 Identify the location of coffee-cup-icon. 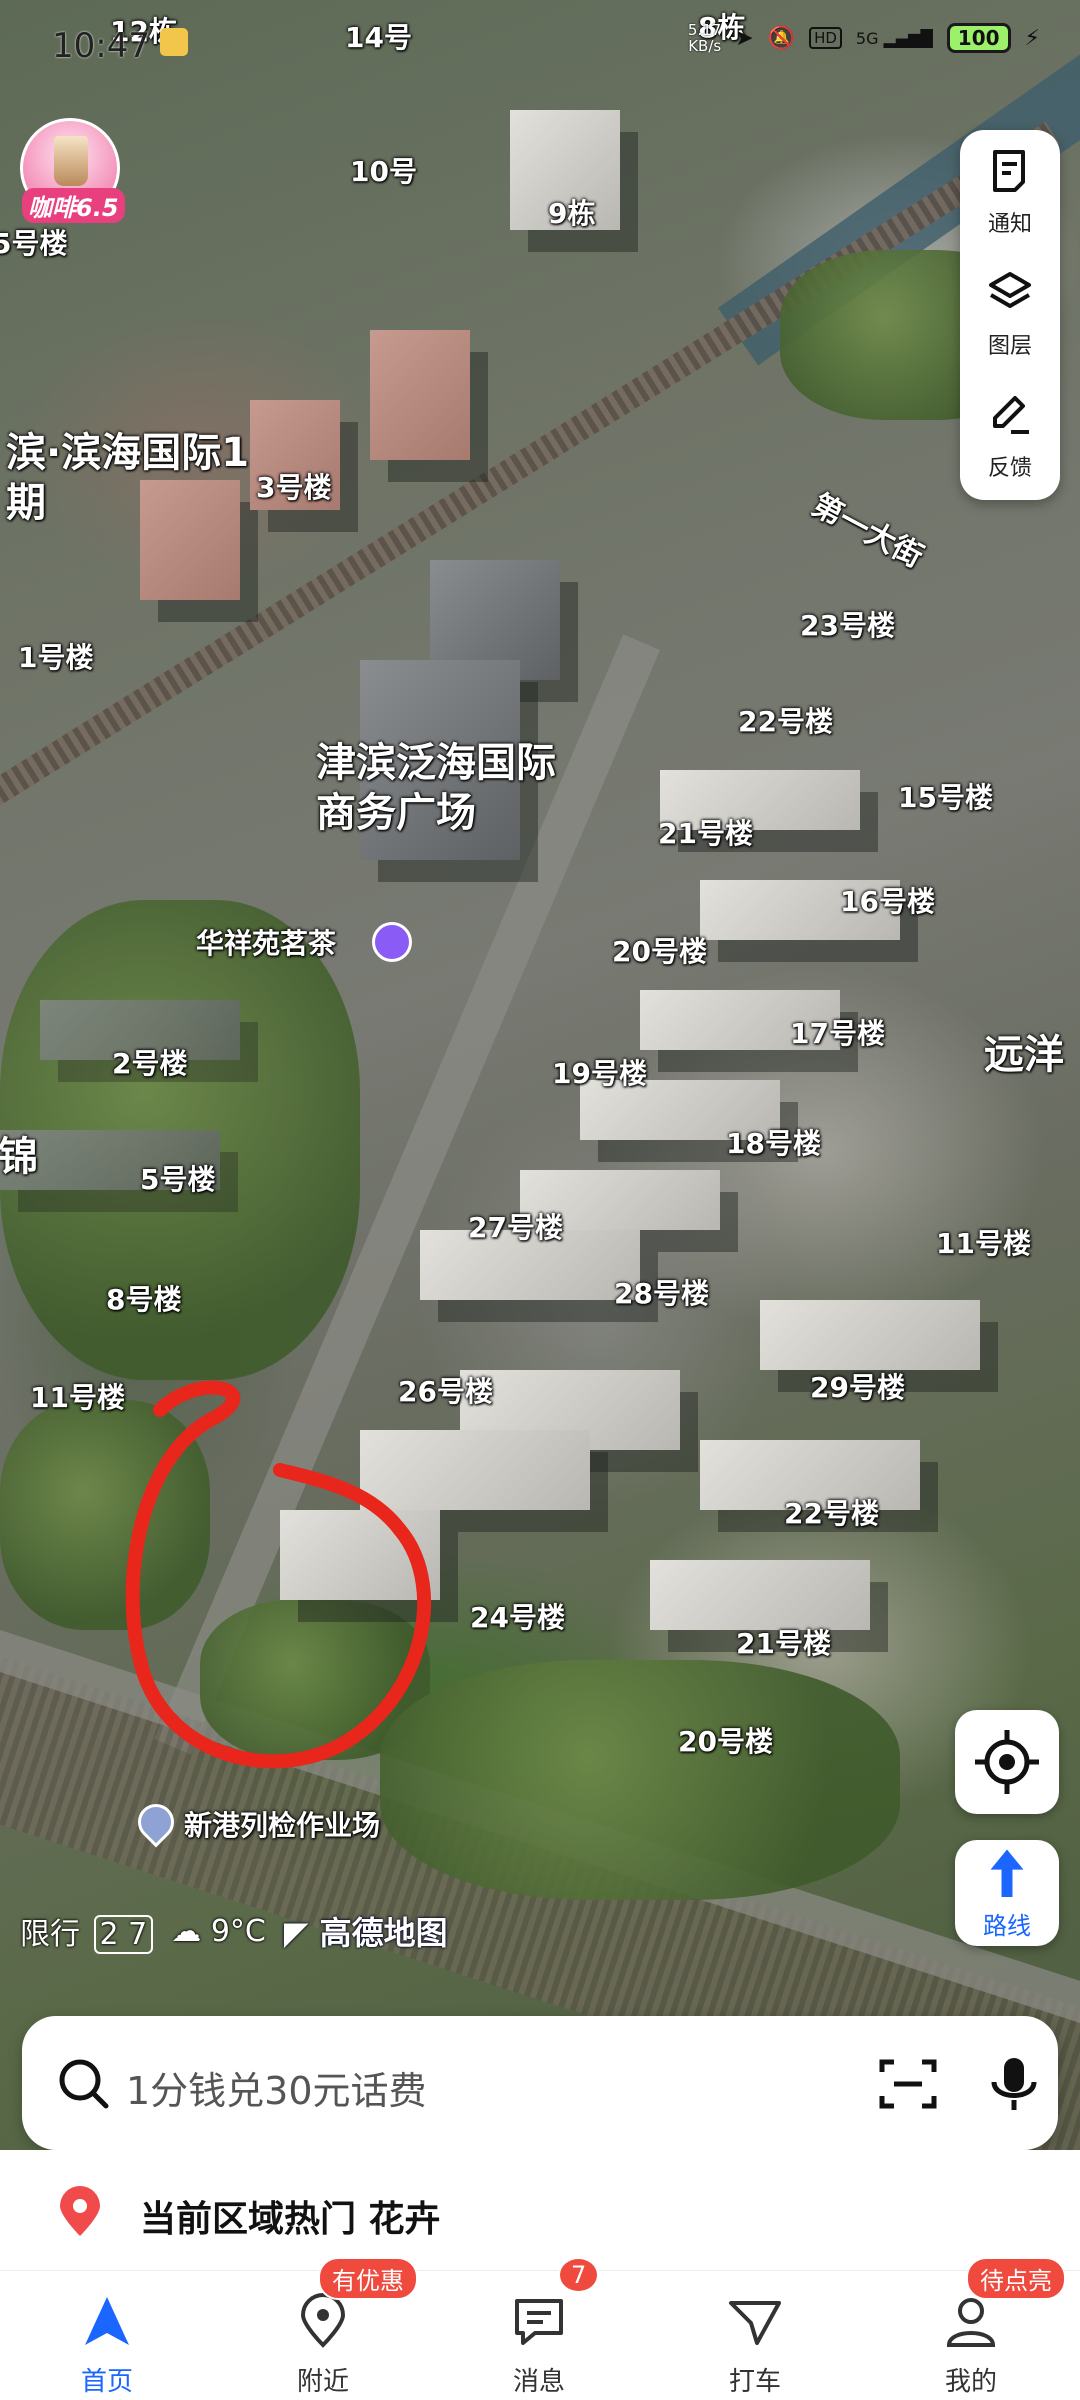
(71, 161).